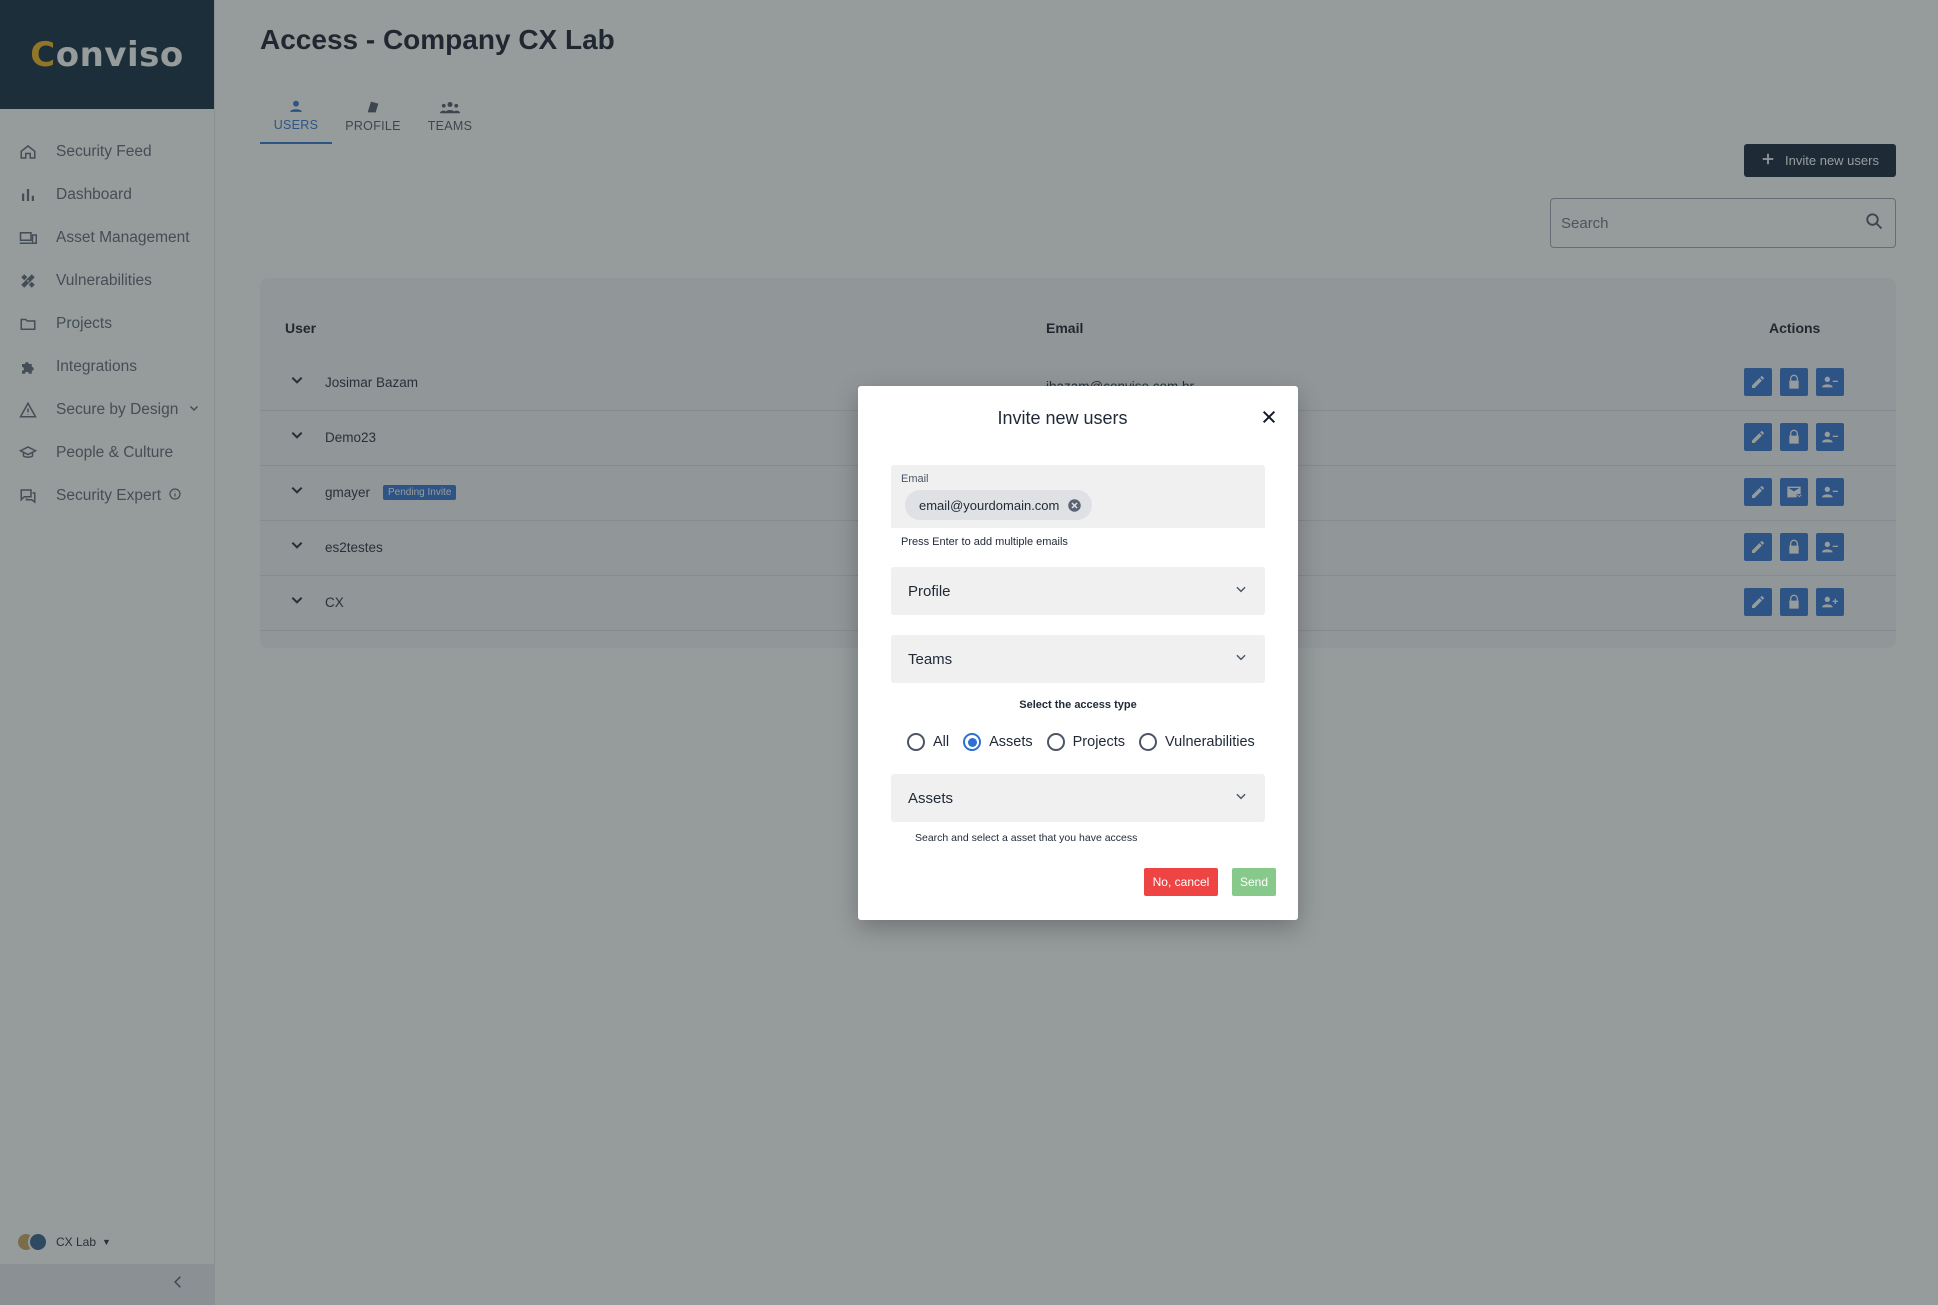 The height and width of the screenshot is (1305, 1938). Describe the element at coordinates (941, 742) in the screenshot. I see `radio-label: All` at that location.